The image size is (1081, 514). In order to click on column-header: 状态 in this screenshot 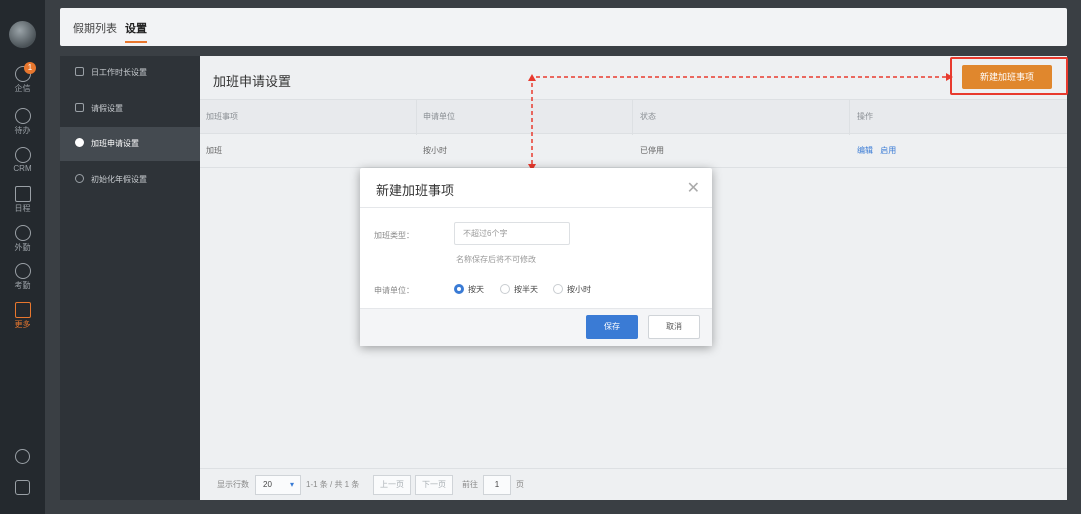, I will do `click(648, 116)`.